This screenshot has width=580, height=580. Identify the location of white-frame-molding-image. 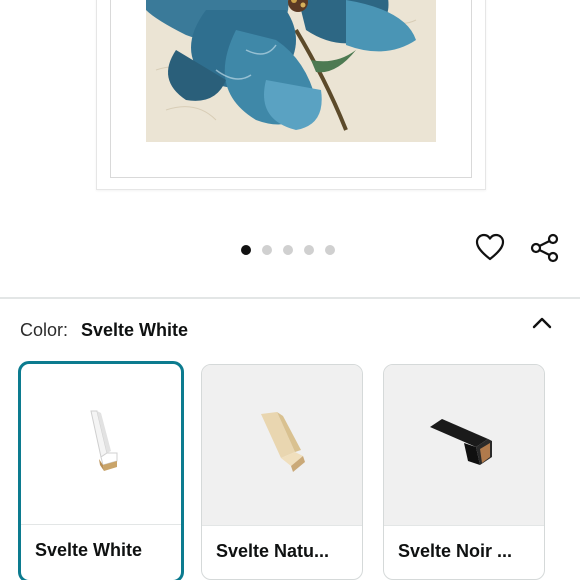
(101, 444).